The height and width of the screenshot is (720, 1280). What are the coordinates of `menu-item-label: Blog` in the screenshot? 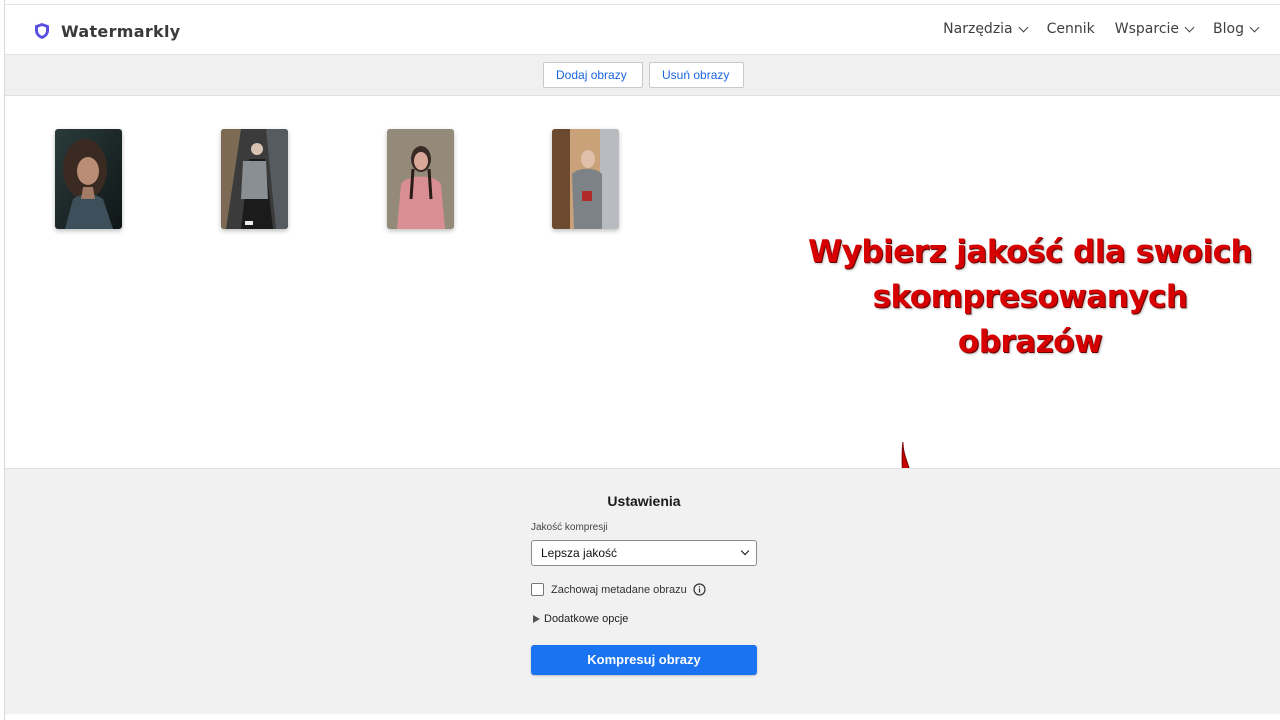 It's located at (1228, 29).